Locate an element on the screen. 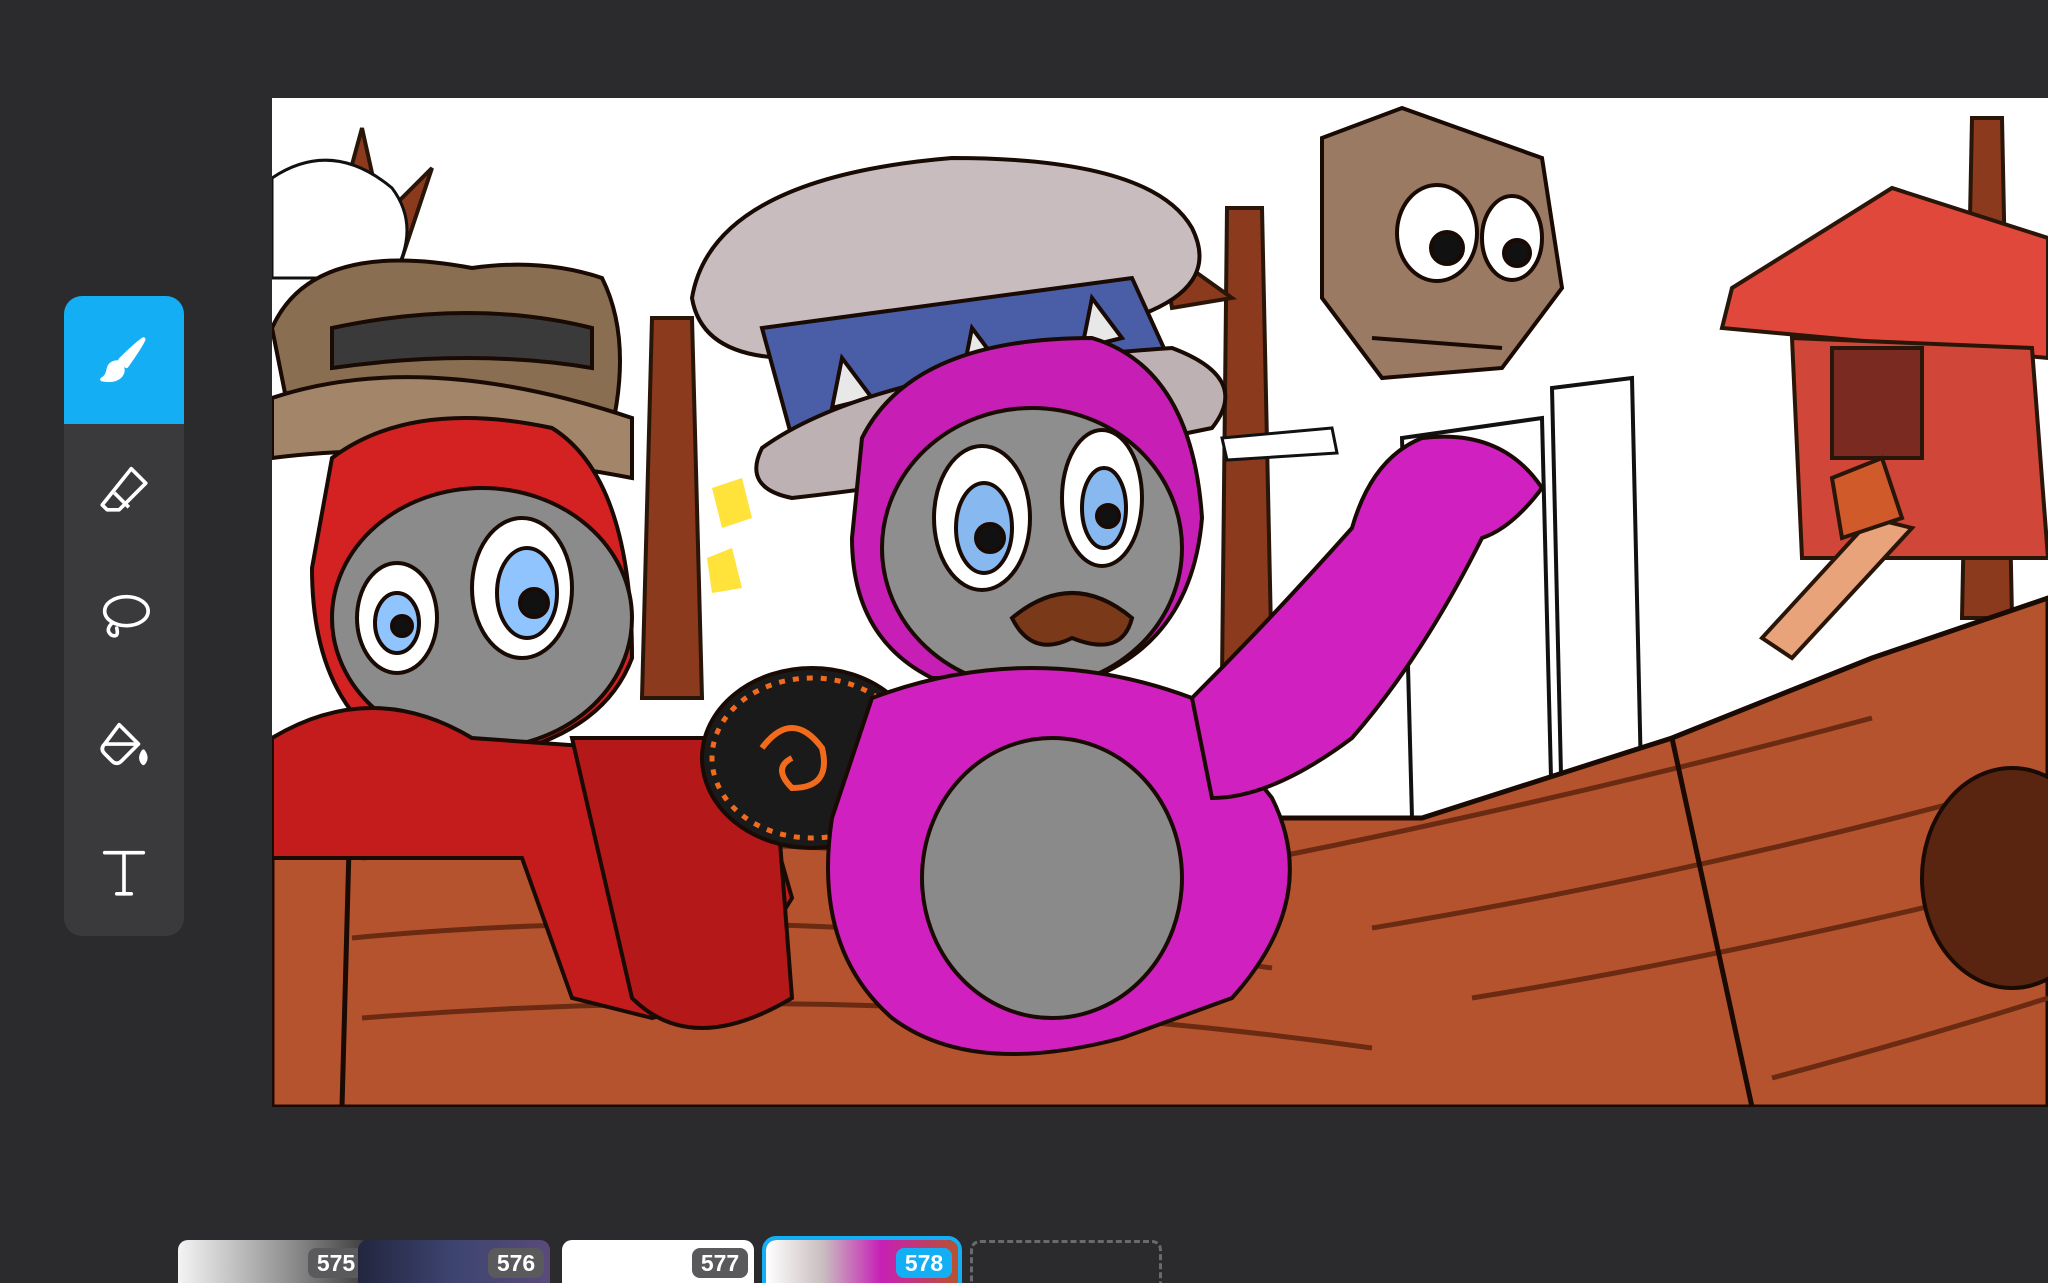 This screenshot has height=1283, width=2048. text-icon is located at coordinates (124, 873).